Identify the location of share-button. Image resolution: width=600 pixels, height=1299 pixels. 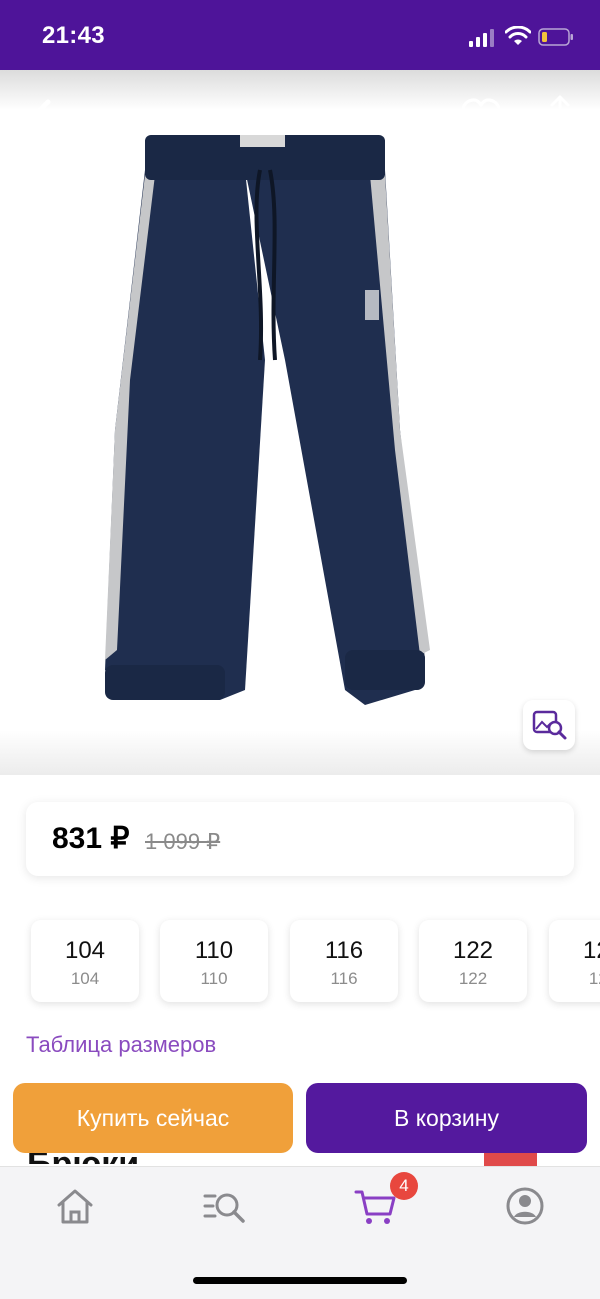
(560, 117).